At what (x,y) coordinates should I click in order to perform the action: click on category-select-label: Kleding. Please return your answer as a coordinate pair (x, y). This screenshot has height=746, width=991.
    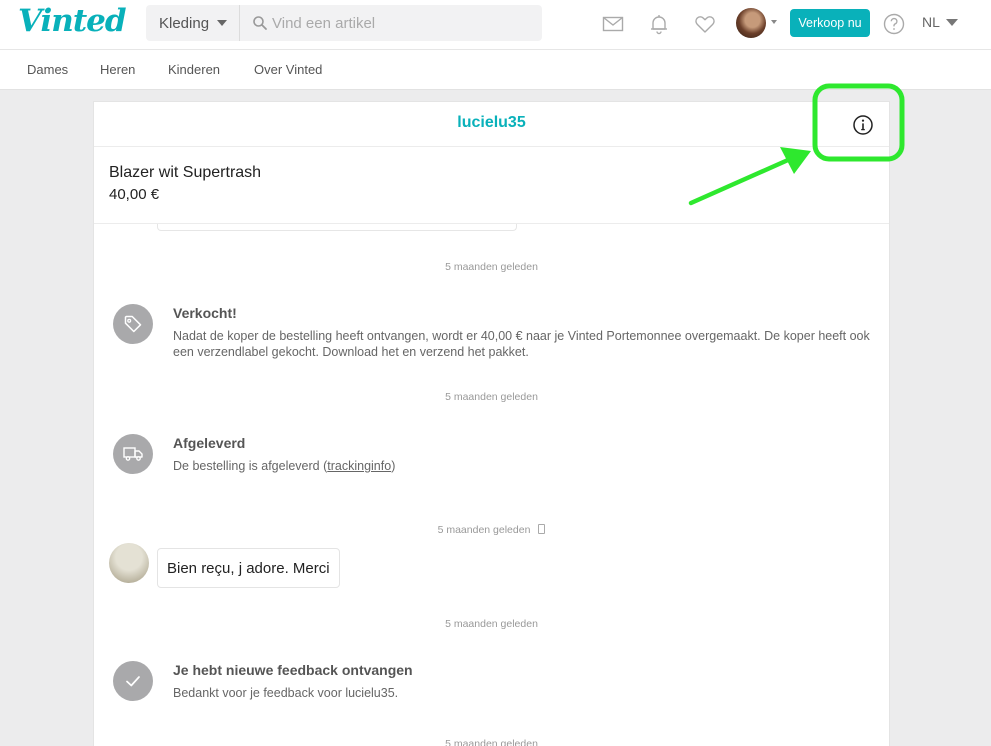
    Looking at the image, I should click on (184, 23).